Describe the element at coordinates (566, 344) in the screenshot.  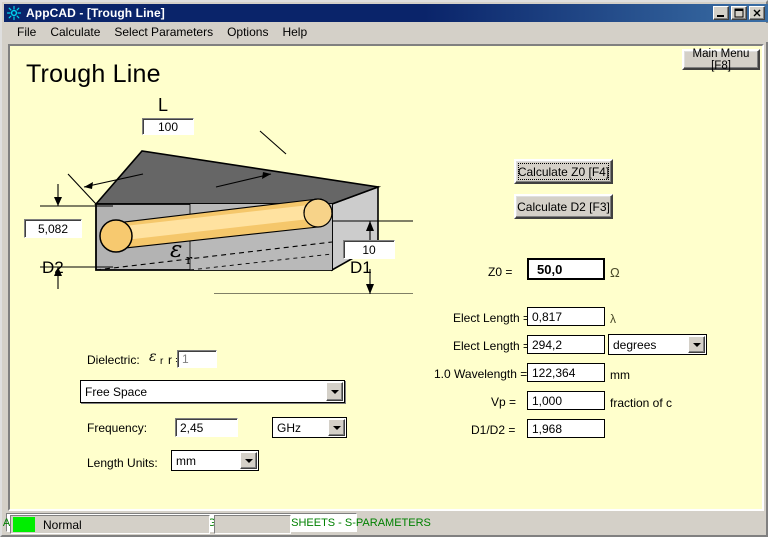
I see `elect-length-degrees-field: 294,2` at that location.